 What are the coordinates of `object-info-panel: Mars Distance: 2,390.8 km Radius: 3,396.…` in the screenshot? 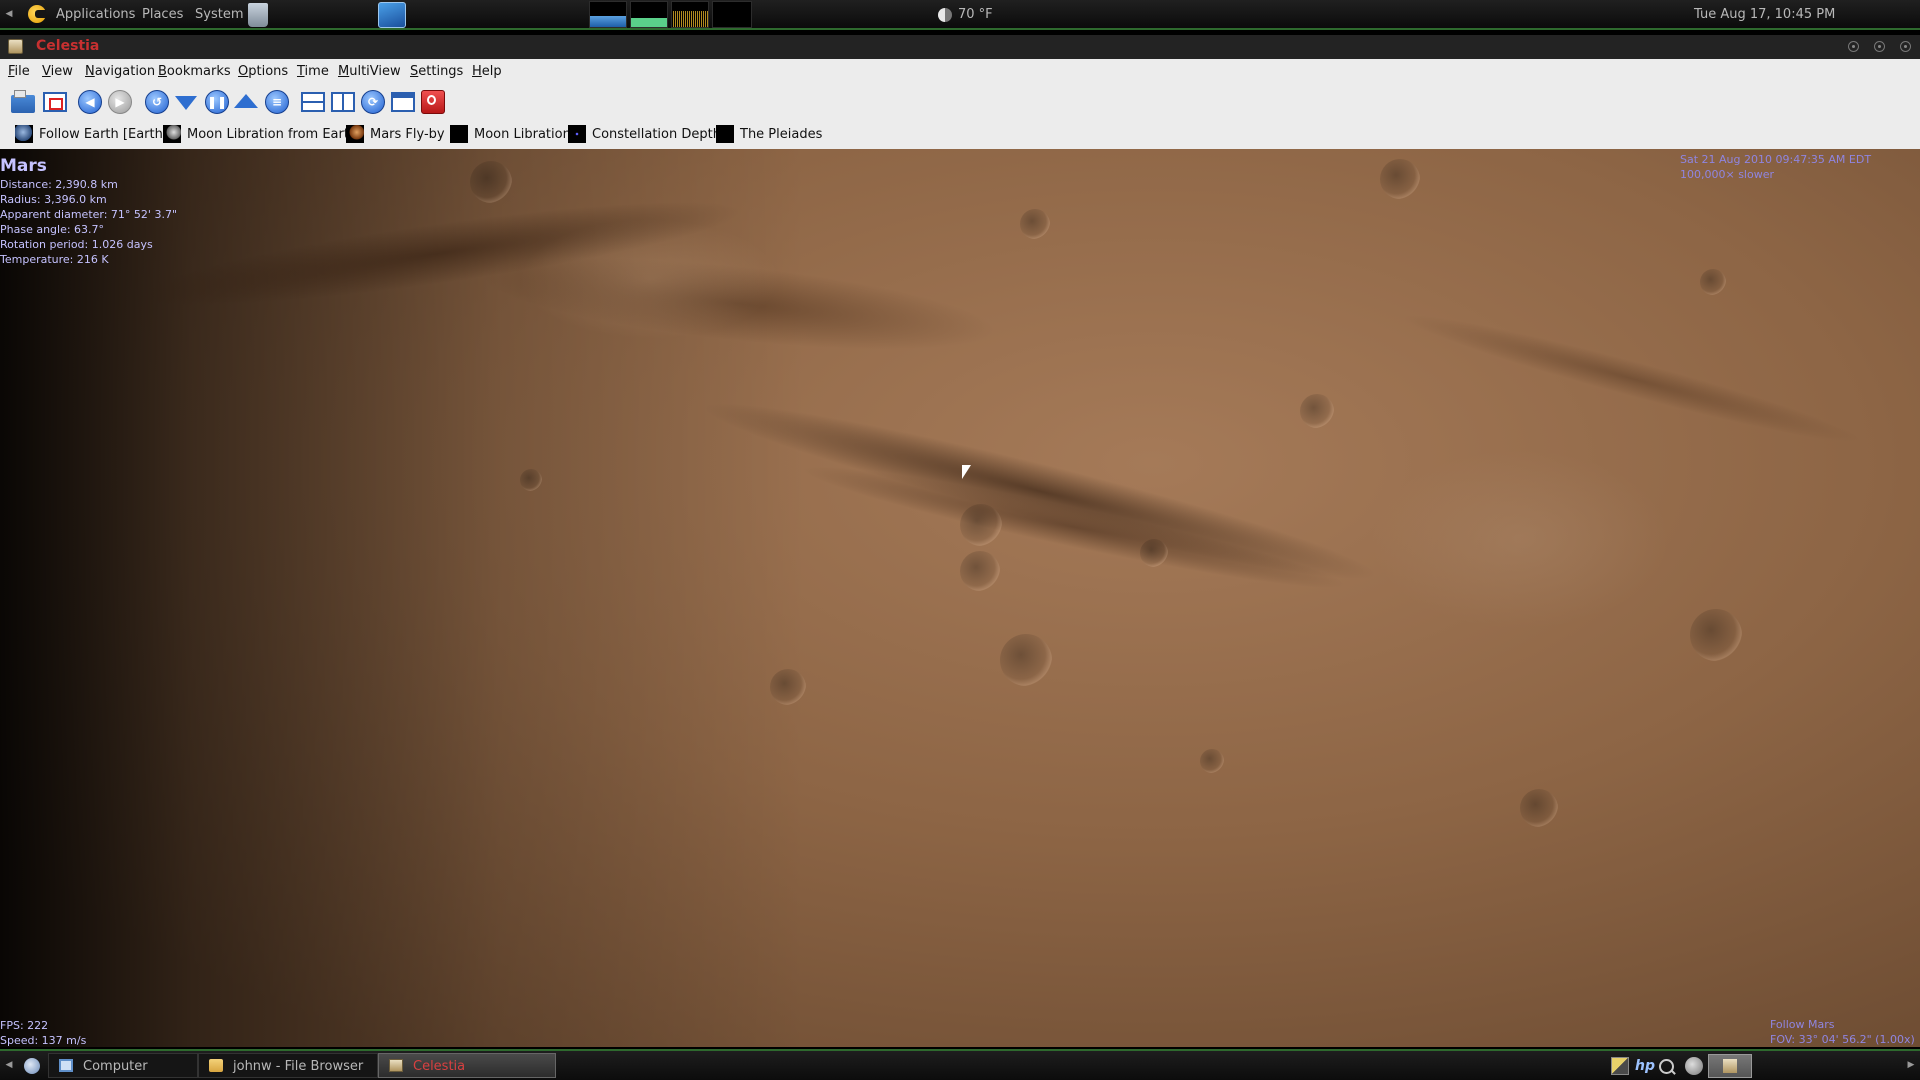 It's located at (88, 211).